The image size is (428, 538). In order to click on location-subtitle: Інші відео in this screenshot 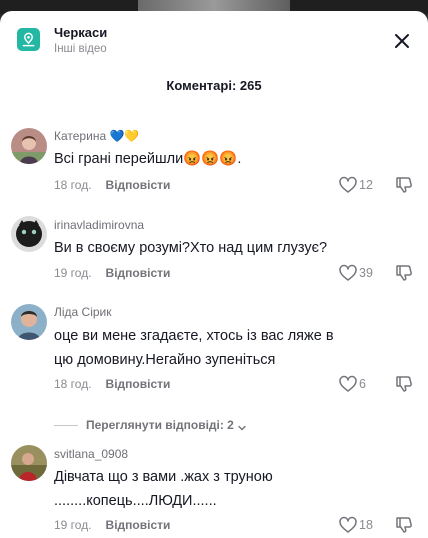, I will do `click(80, 49)`.